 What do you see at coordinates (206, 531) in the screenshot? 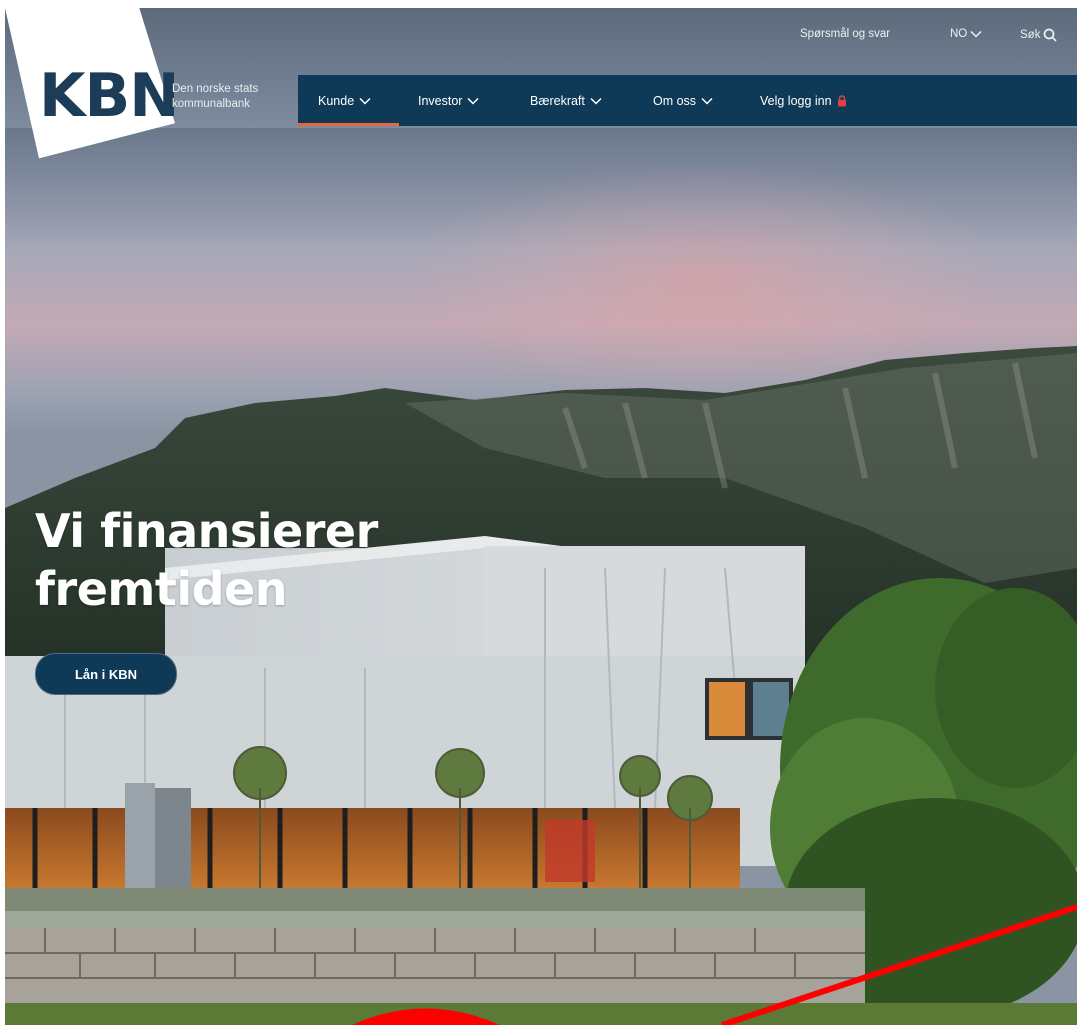
I see `headline-line-1: Vi finansierer` at bounding box center [206, 531].